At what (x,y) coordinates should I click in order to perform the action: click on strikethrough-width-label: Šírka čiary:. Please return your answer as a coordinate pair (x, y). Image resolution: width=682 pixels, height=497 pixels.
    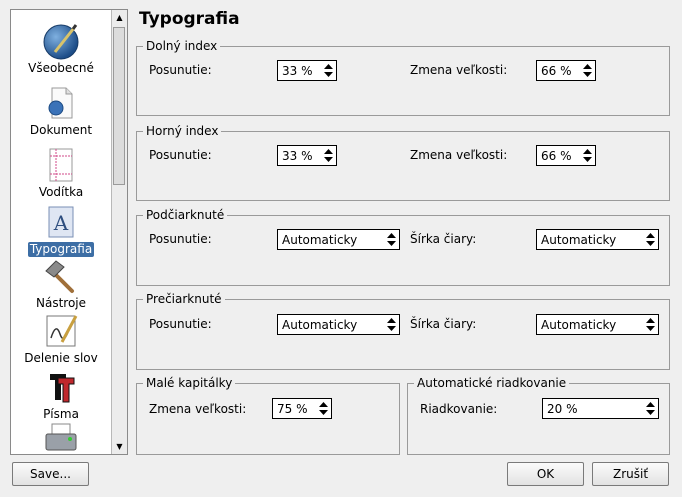
    Looking at the image, I should click on (443, 324).